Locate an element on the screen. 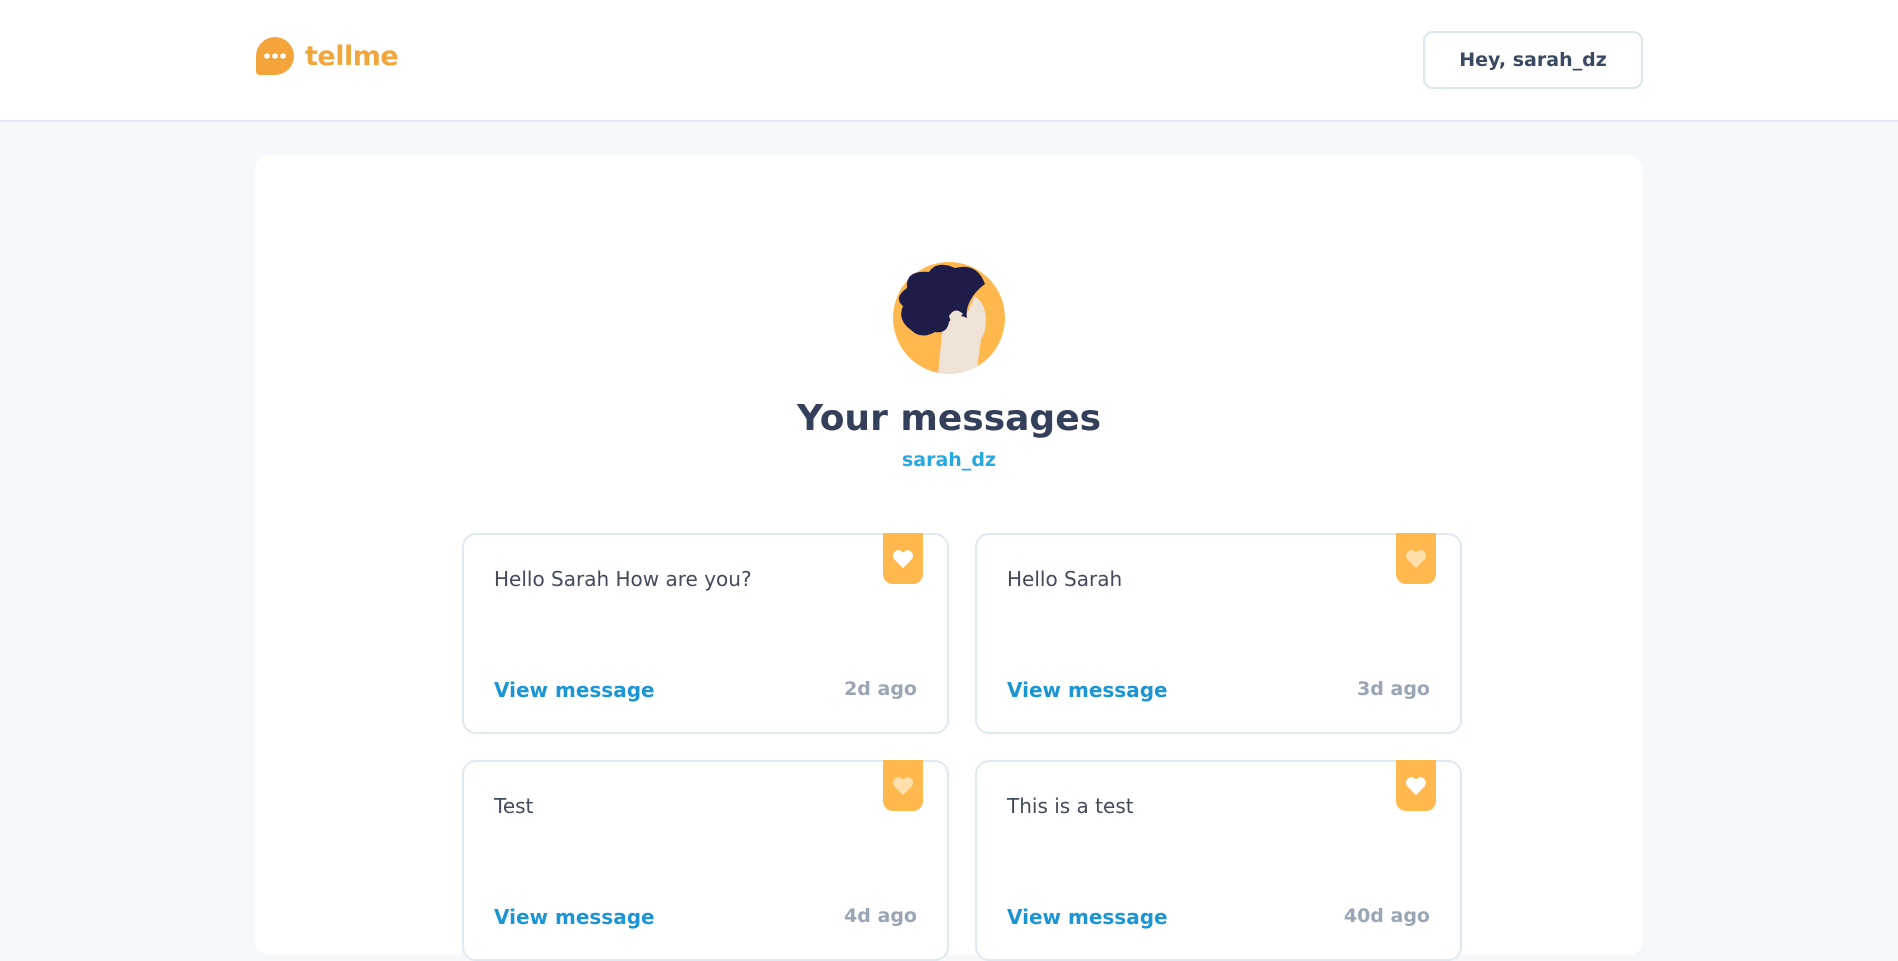  message-text: Test is located at coordinates (514, 806).